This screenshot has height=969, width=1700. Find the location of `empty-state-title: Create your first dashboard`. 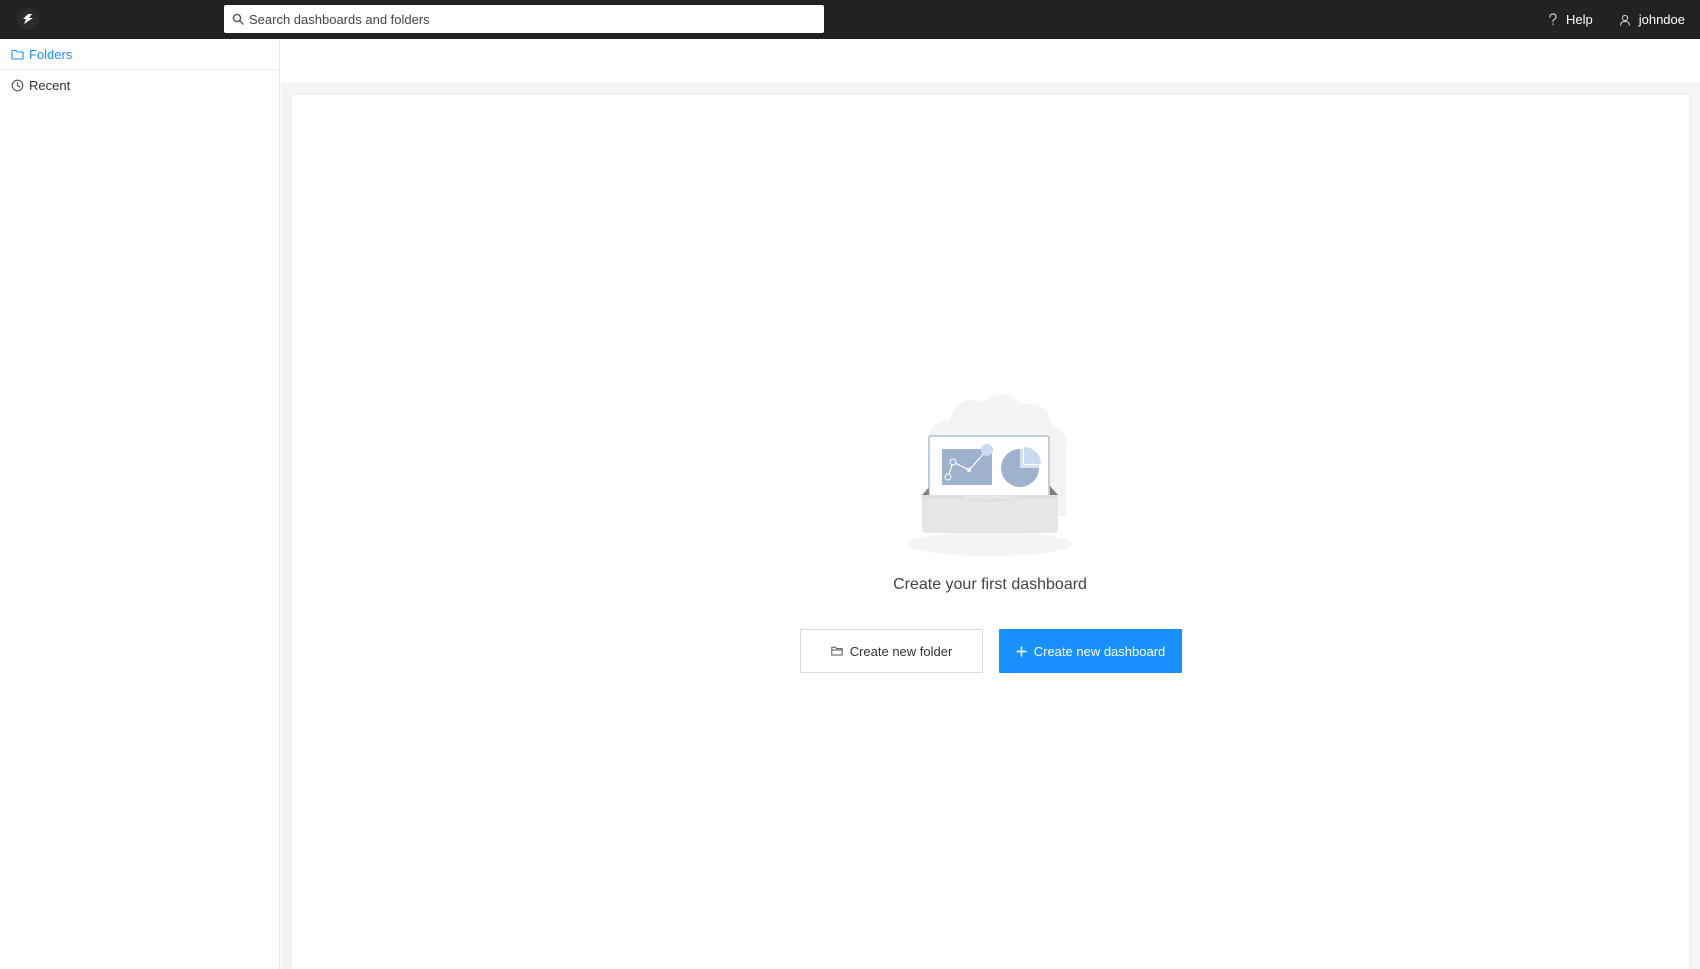

empty-state-title: Create your first dashboard is located at coordinates (990, 584).